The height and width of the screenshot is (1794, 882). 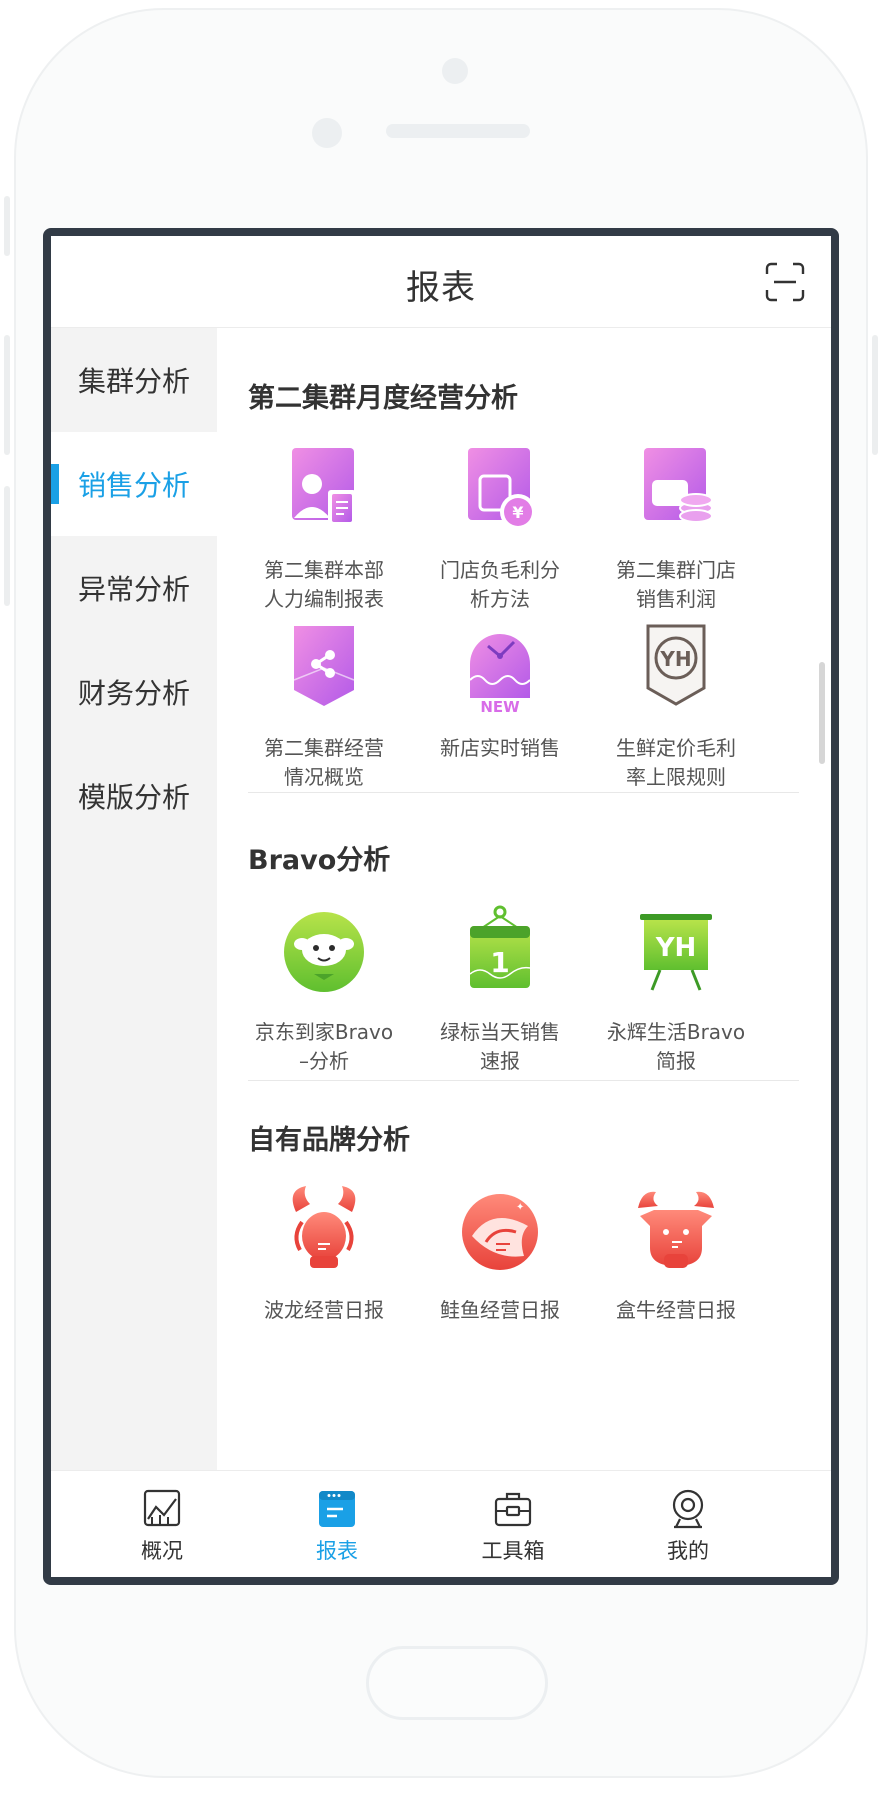 What do you see at coordinates (162, 1551) in the screenshot?
I see `tab-label: 概况` at bounding box center [162, 1551].